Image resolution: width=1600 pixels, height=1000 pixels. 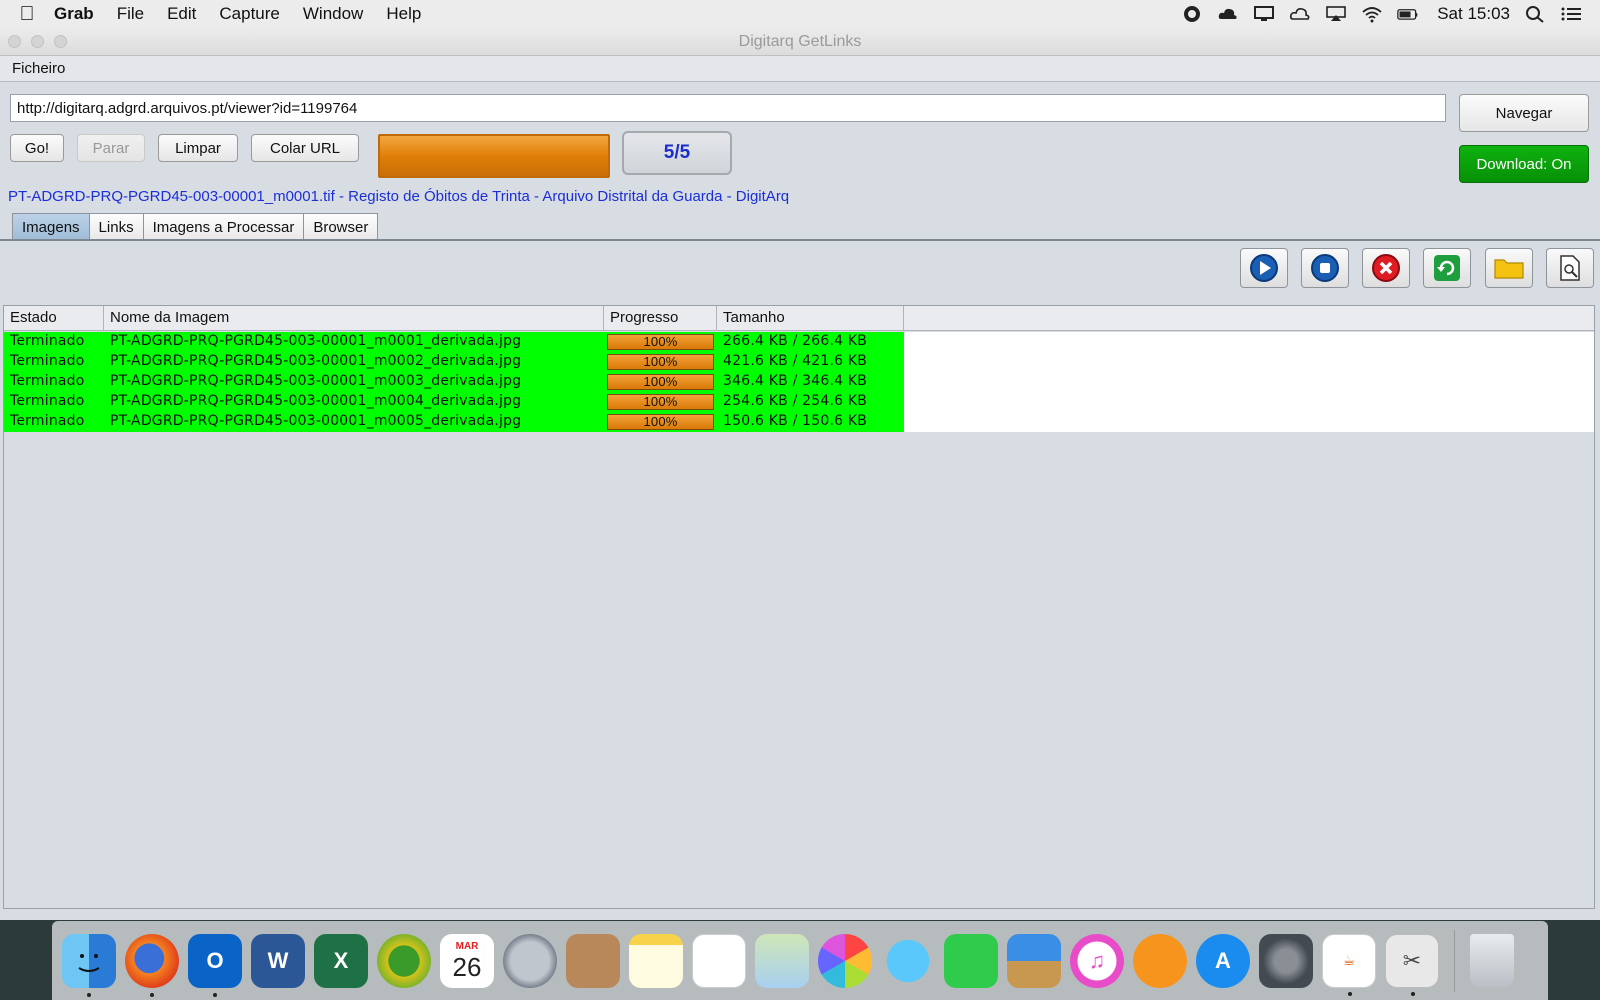 I want to click on tab-divider, so click(x=800, y=240).